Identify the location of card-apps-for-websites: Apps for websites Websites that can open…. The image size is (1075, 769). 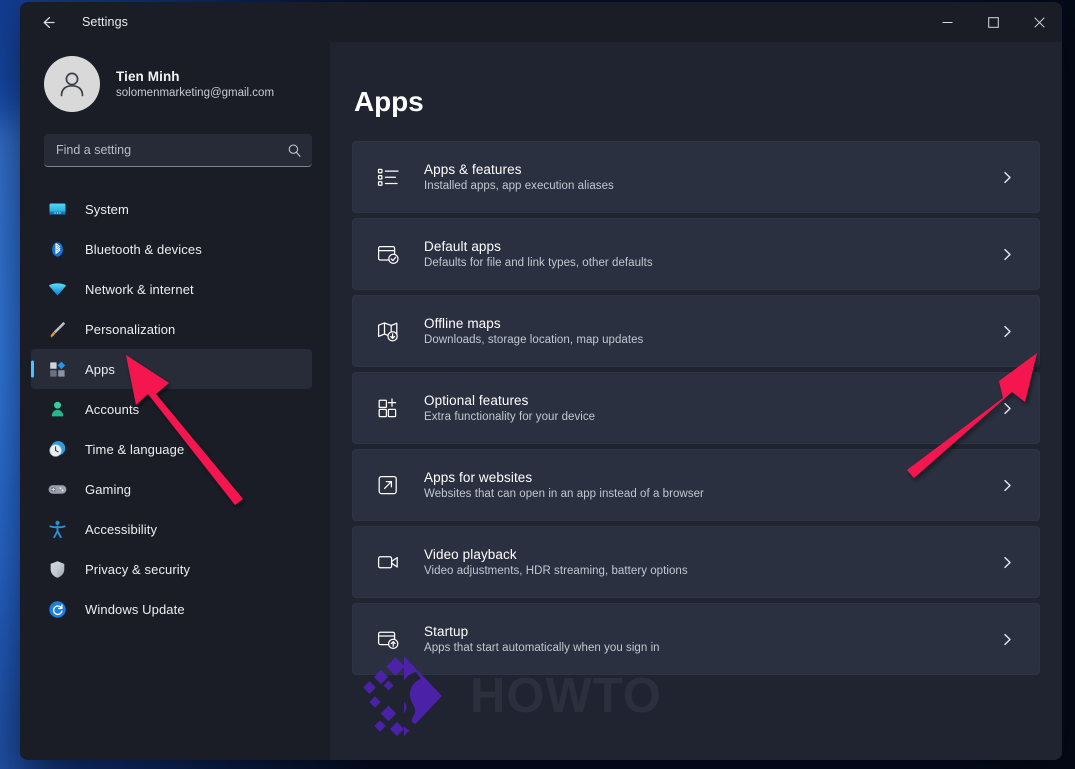
(696, 485).